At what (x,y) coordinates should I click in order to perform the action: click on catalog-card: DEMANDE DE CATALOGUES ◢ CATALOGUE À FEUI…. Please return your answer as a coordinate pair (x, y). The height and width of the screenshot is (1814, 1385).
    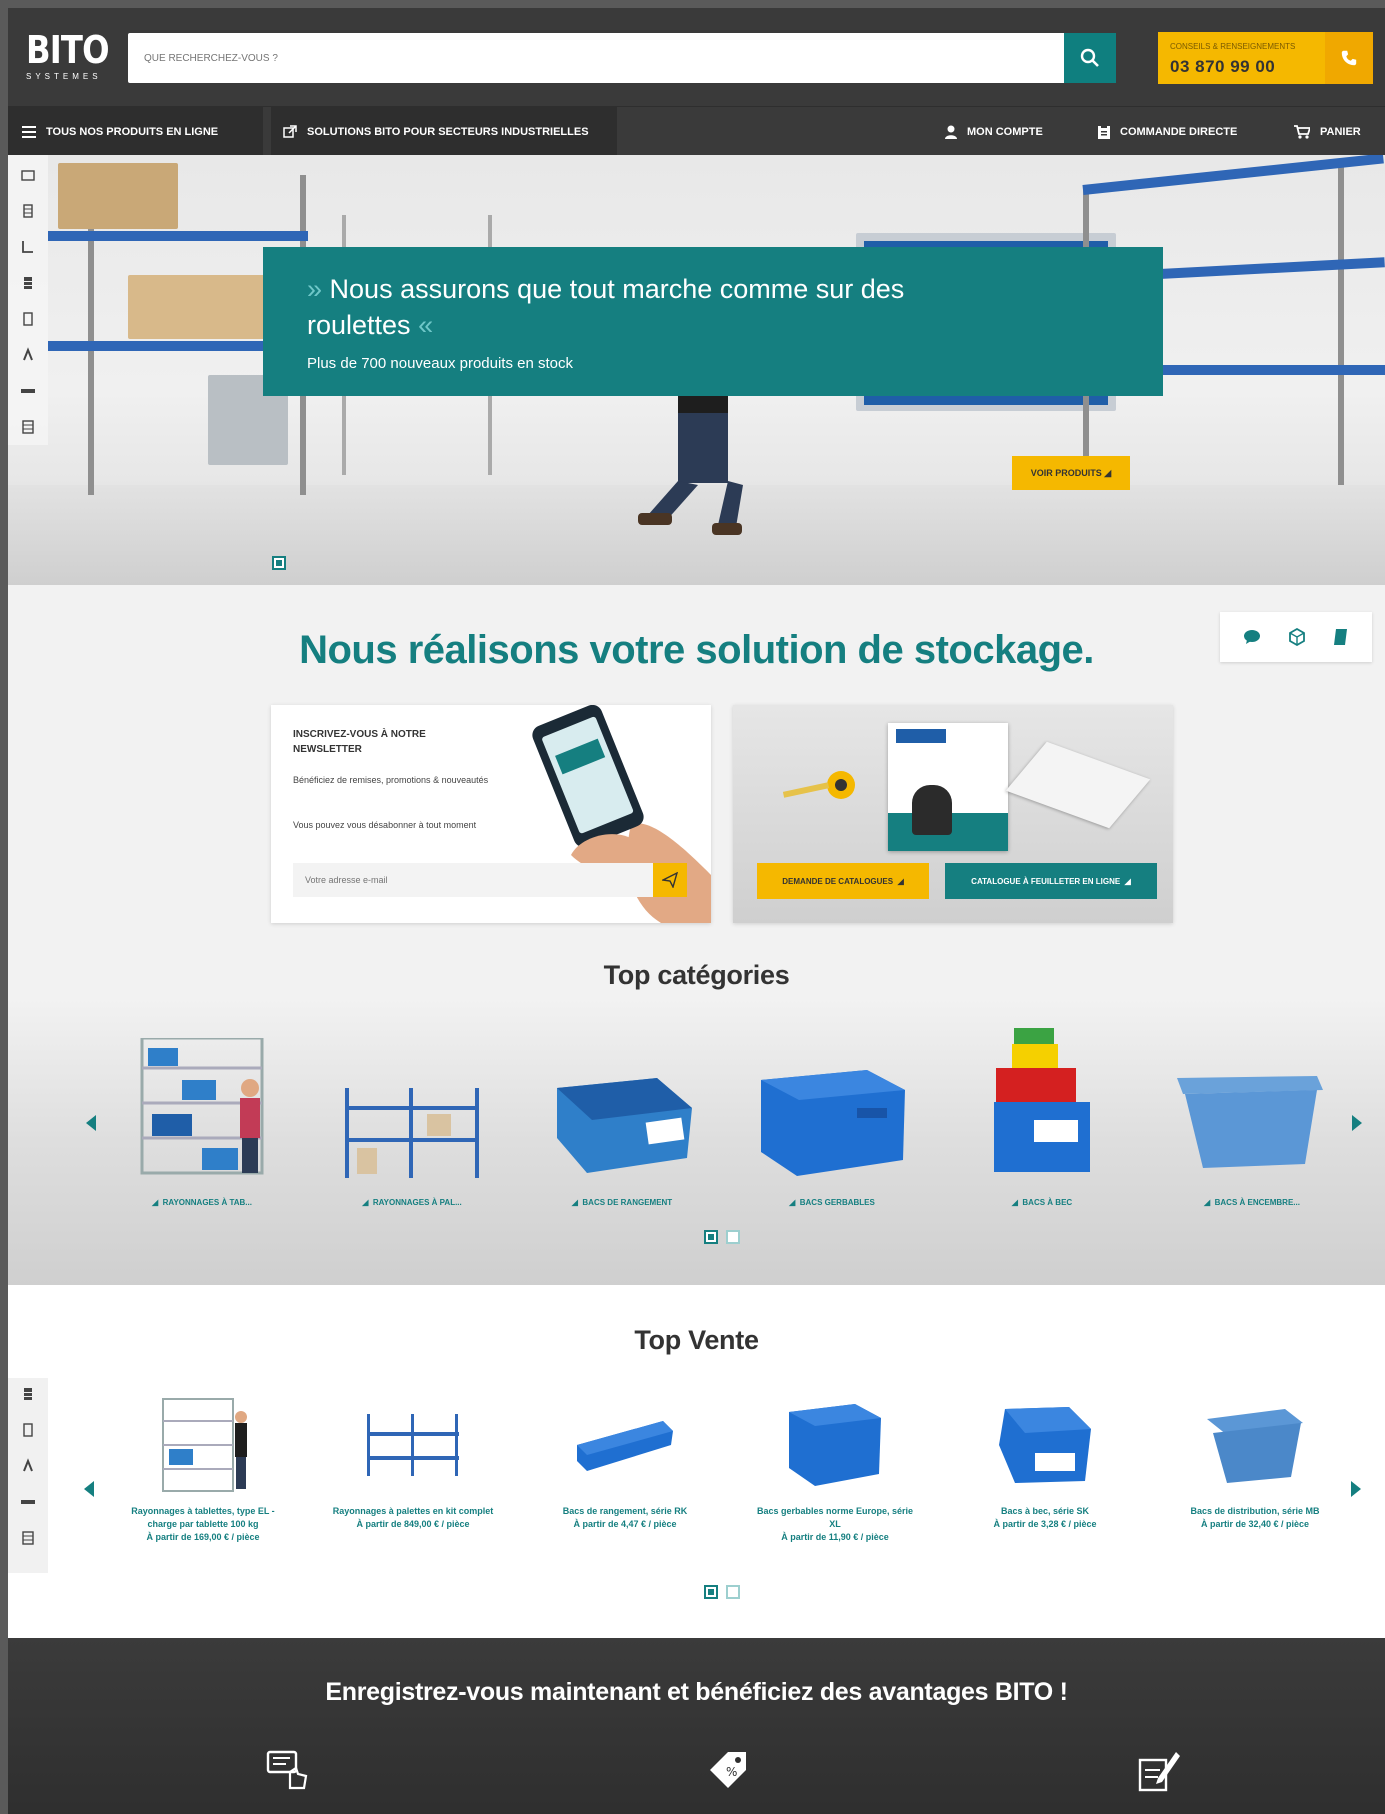
    Looking at the image, I should click on (953, 814).